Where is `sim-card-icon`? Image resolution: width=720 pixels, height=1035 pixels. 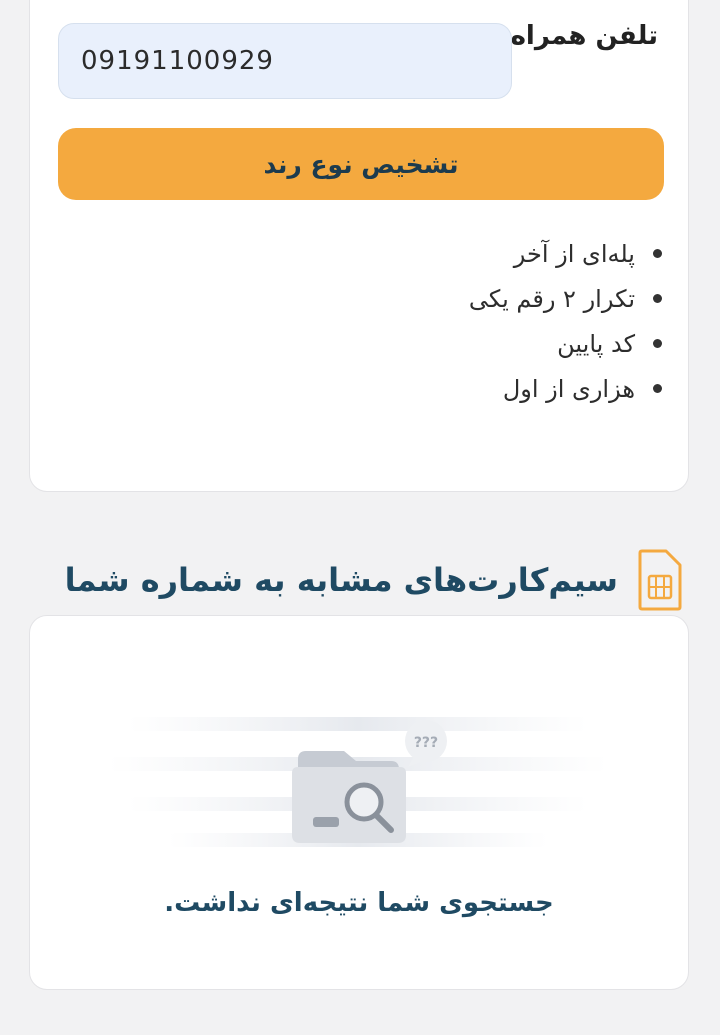
sim-card-icon is located at coordinates (660, 580).